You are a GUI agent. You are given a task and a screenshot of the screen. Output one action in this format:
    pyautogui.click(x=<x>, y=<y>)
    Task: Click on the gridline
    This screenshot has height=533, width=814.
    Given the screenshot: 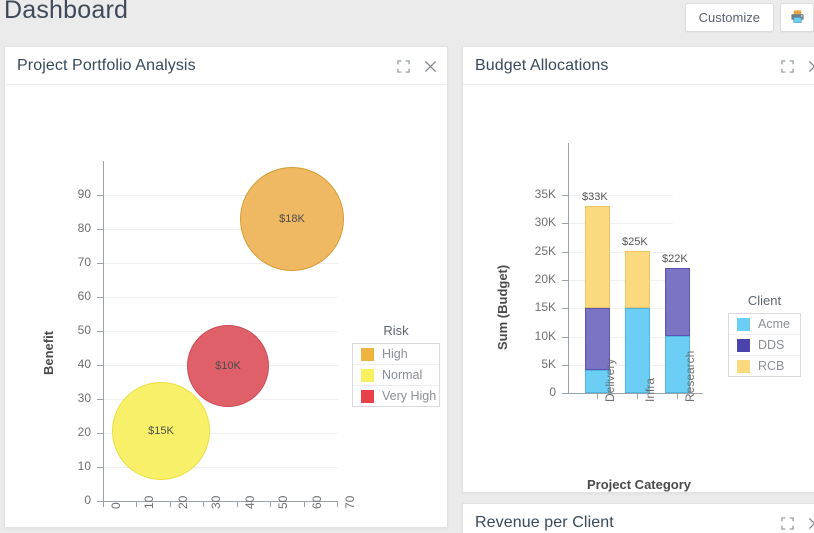 What is the action you would take?
    pyautogui.click(x=221, y=297)
    